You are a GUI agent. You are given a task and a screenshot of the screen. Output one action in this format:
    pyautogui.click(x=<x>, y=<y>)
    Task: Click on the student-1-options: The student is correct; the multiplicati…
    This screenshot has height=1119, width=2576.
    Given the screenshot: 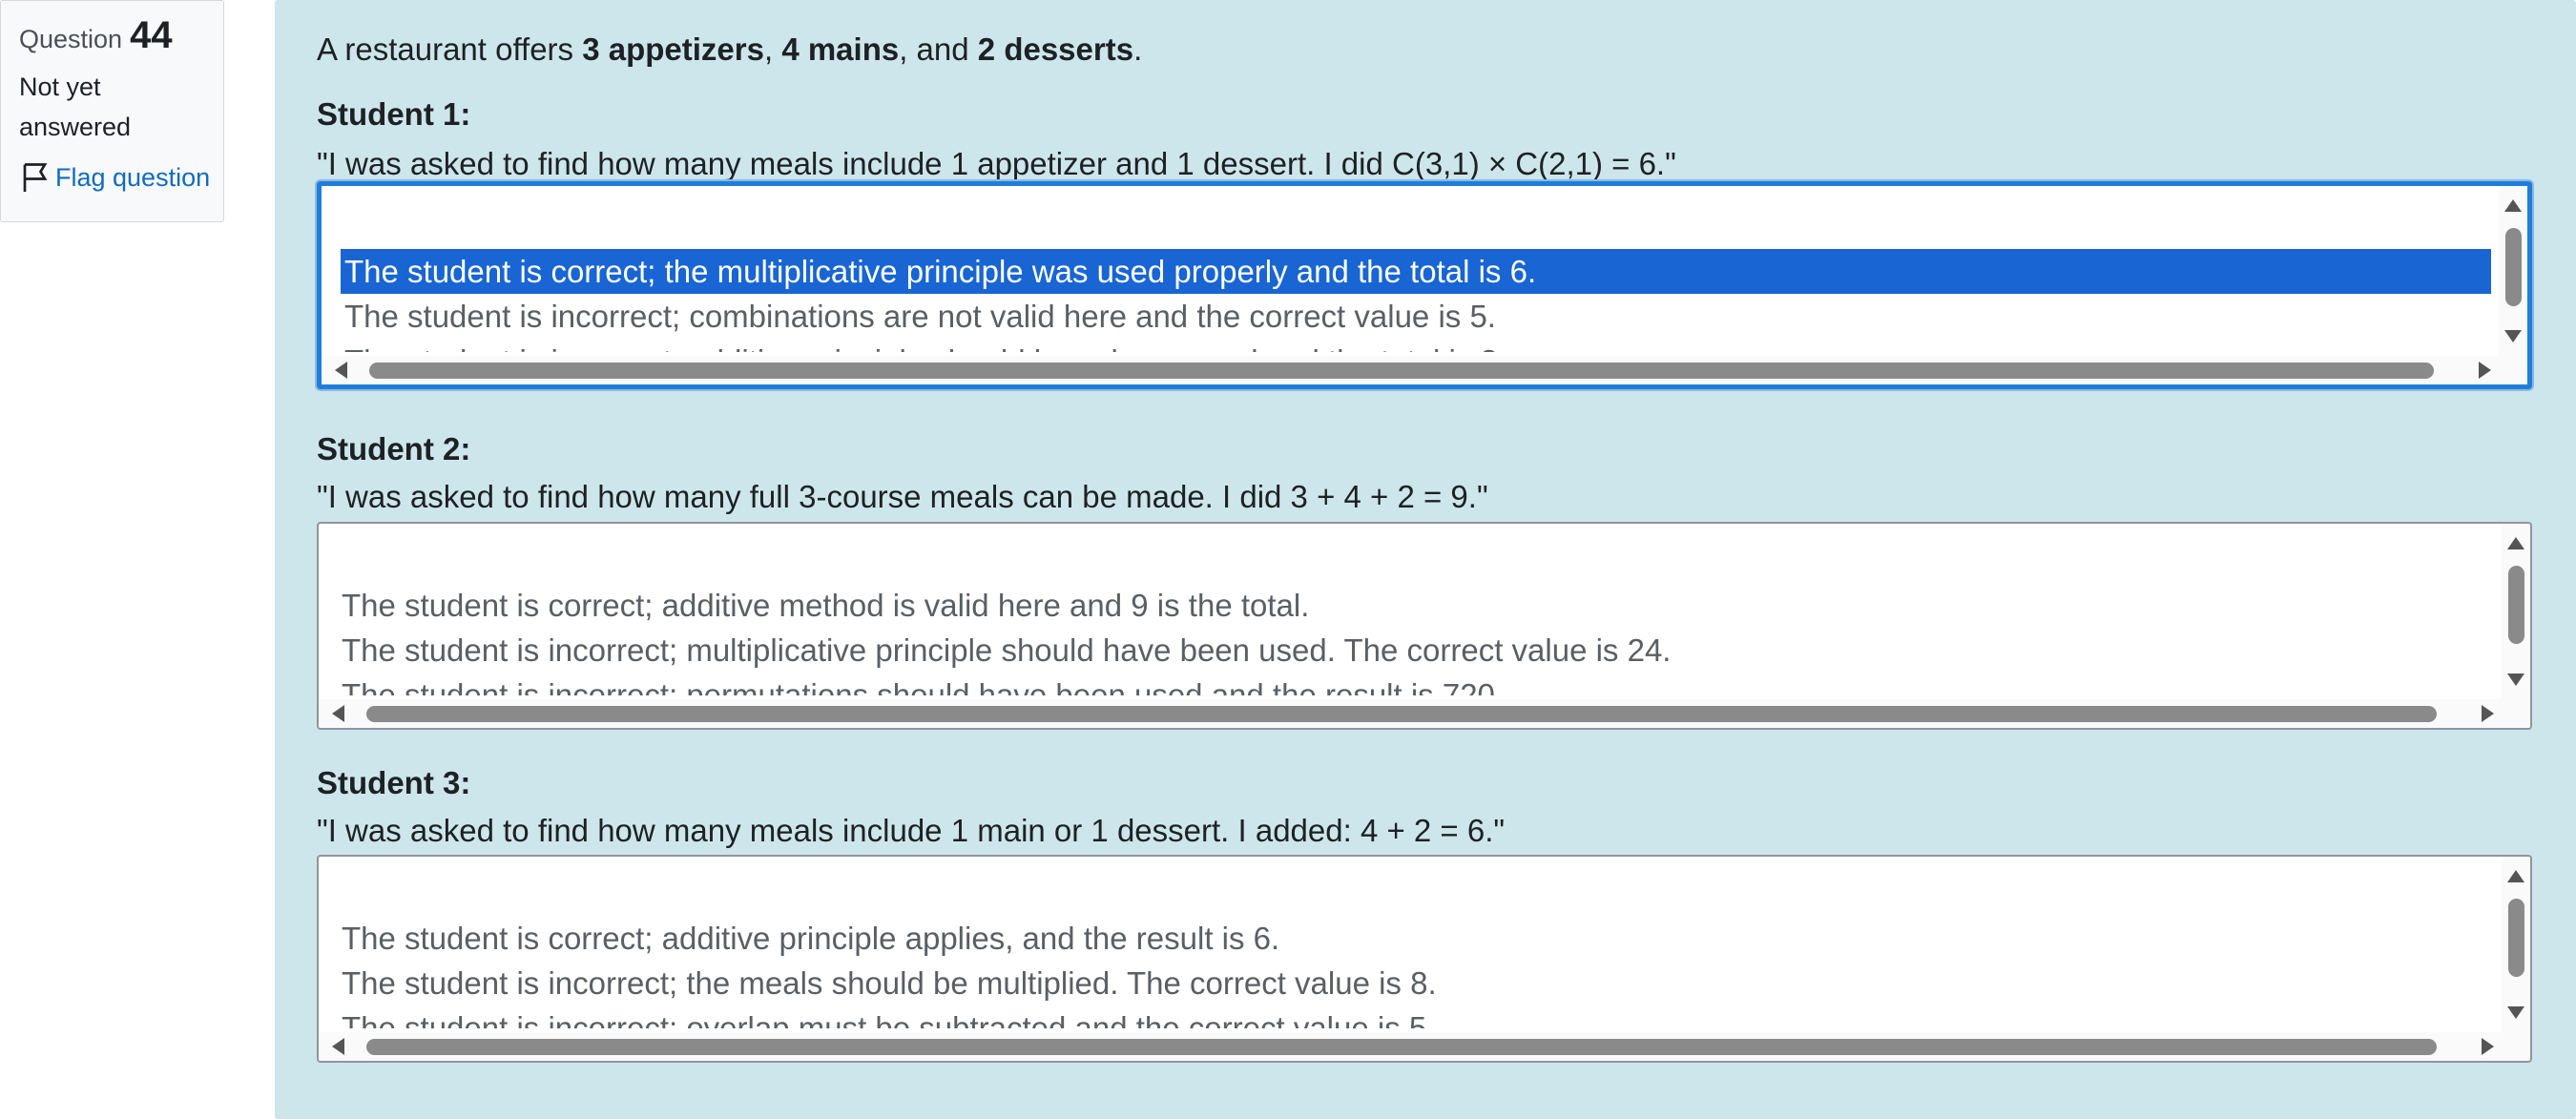 What is the action you would take?
    pyautogui.click(x=1416, y=300)
    